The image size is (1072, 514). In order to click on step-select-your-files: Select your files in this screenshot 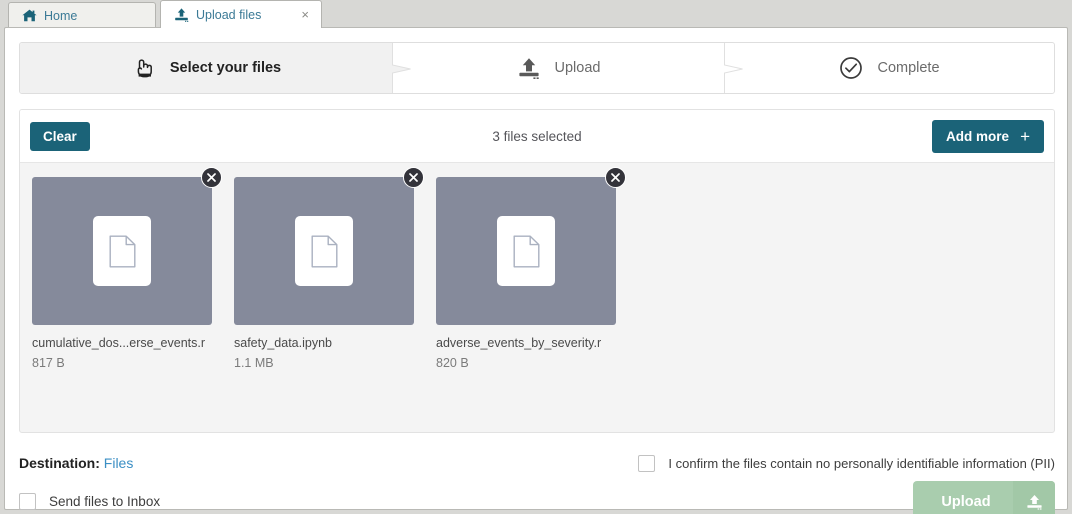, I will do `click(206, 68)`.